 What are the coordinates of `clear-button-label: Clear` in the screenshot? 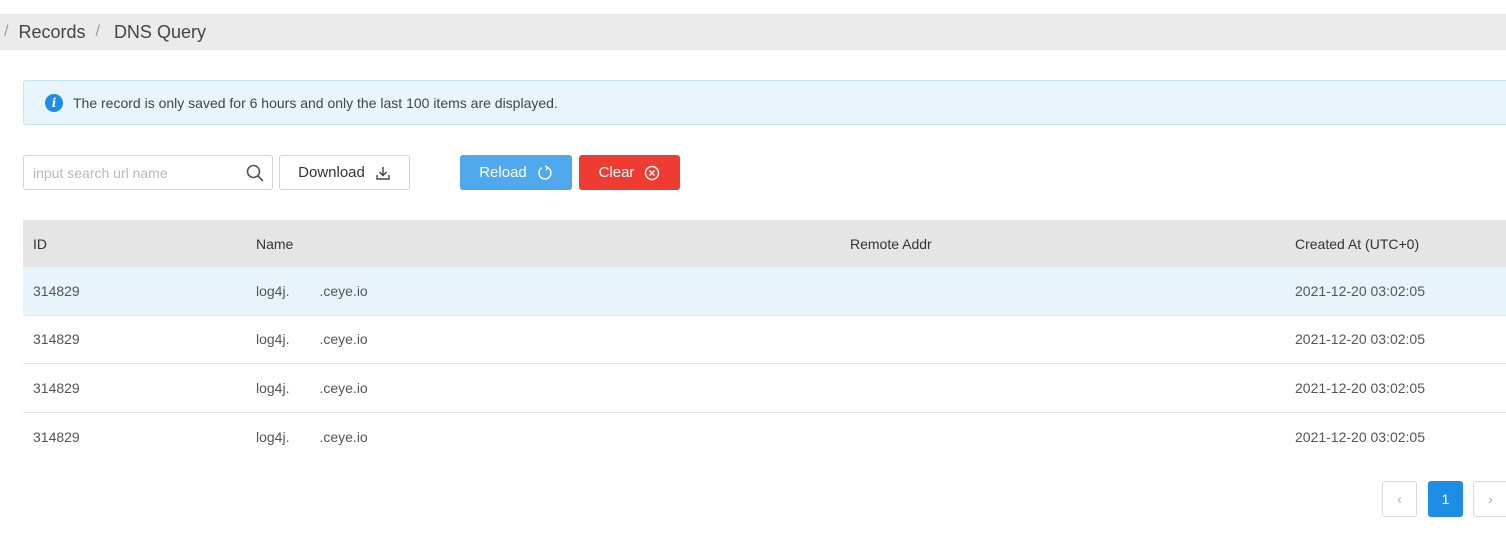 It's located at (616, 172).